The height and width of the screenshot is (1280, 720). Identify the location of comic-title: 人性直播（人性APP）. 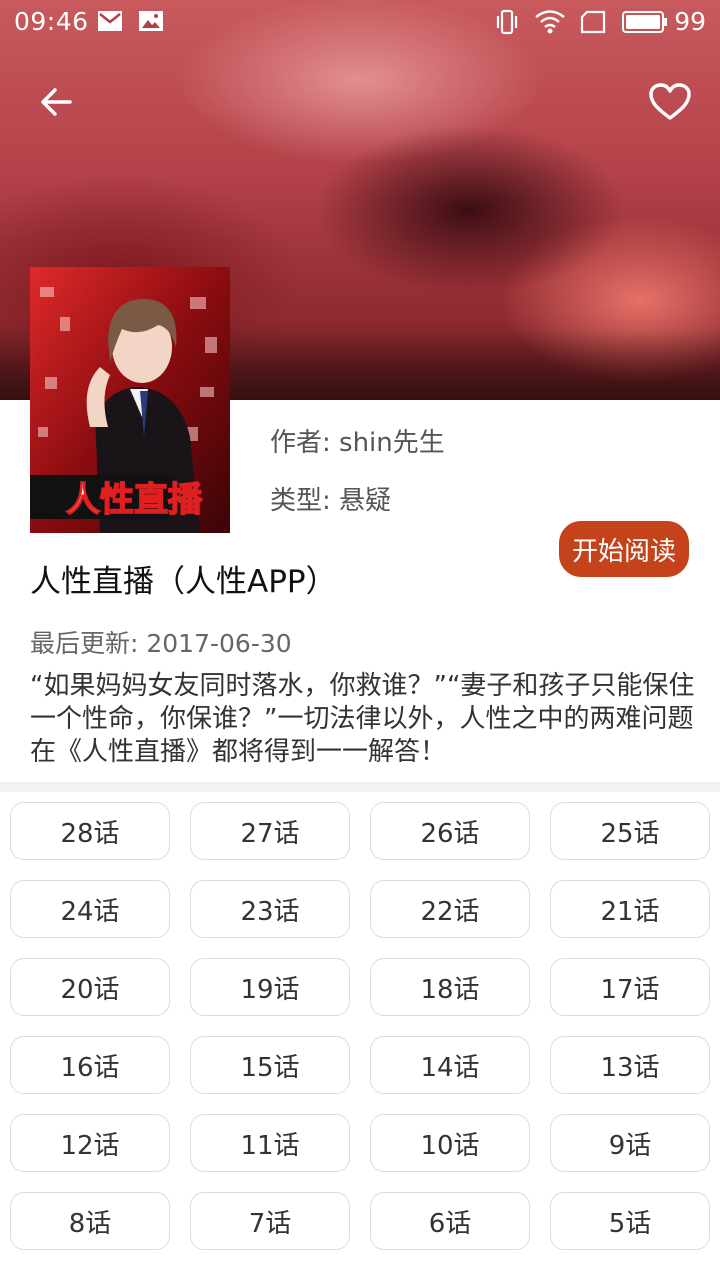
(183, 582).